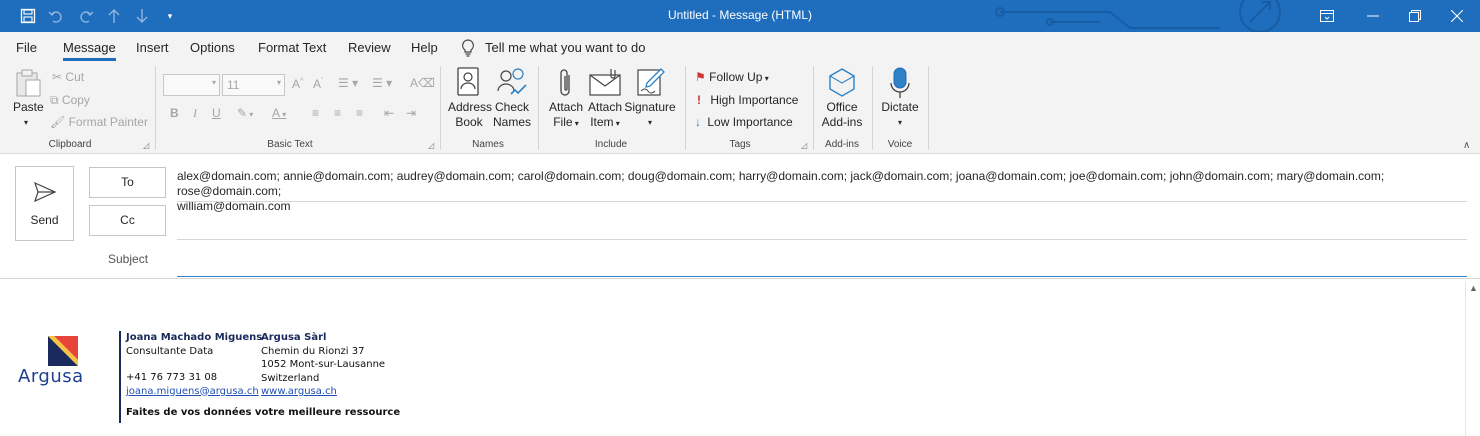 The image size is (1480, 436). I want to click on signature-website-link: www.argusa.ch, so click(299, 391).